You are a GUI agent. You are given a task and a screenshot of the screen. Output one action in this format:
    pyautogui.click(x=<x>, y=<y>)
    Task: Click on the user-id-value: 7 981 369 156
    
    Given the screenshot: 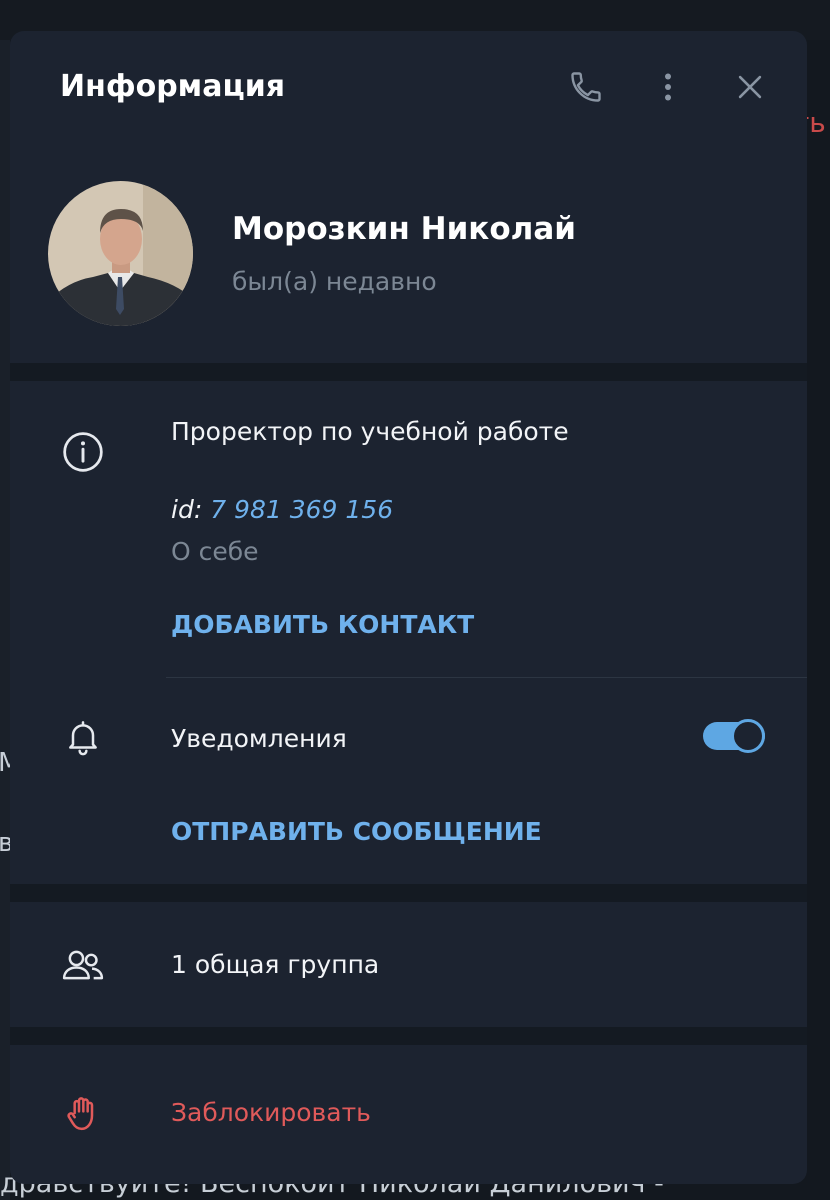 What is the action you would take?
    pyautogui.click(x=301, y=509)
    